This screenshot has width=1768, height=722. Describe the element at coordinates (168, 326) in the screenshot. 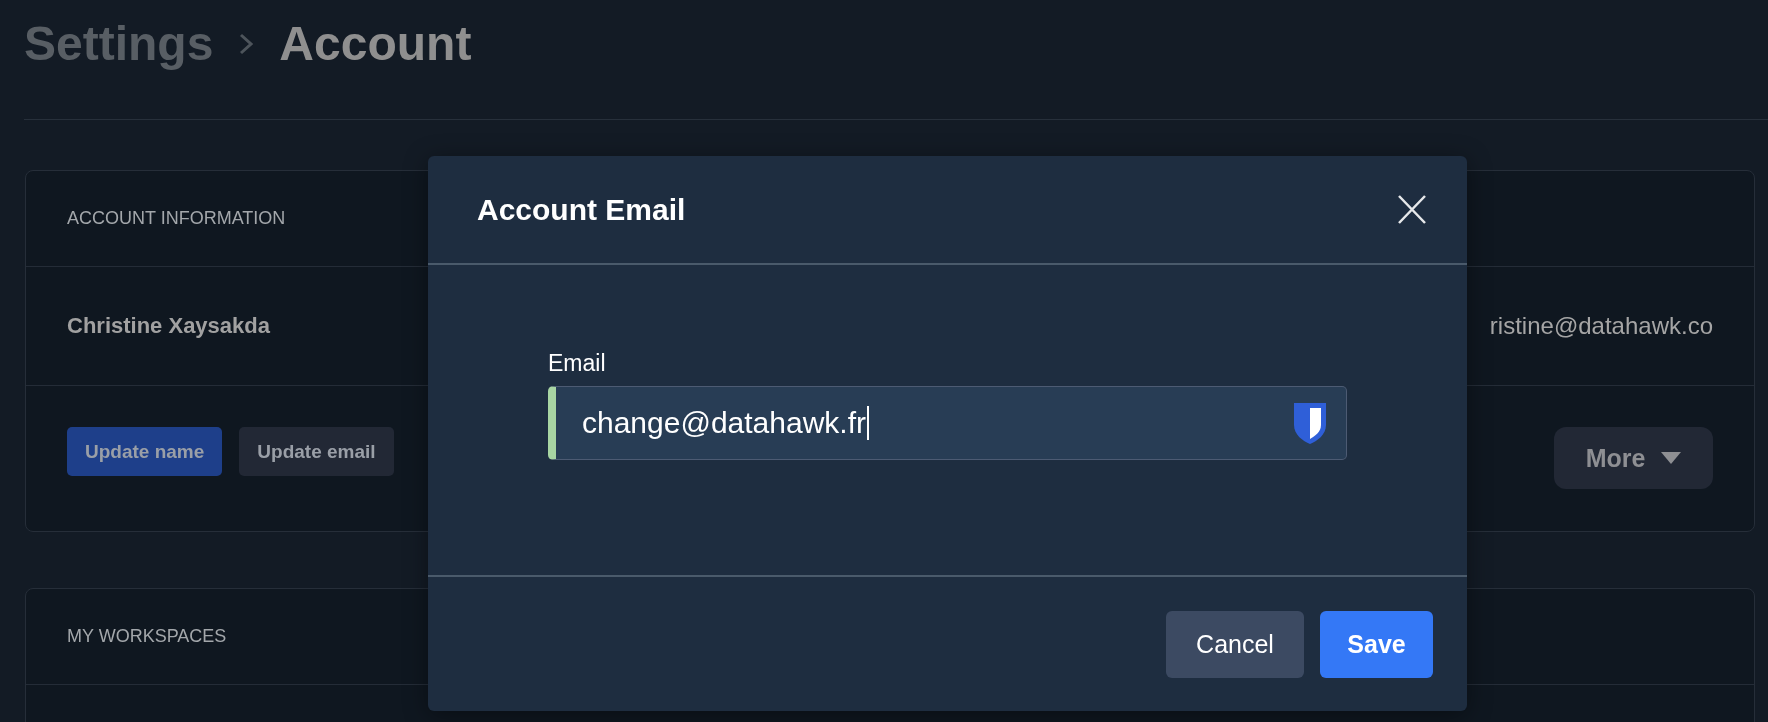

I see `account-name: Christine Xaysakda` at that location.